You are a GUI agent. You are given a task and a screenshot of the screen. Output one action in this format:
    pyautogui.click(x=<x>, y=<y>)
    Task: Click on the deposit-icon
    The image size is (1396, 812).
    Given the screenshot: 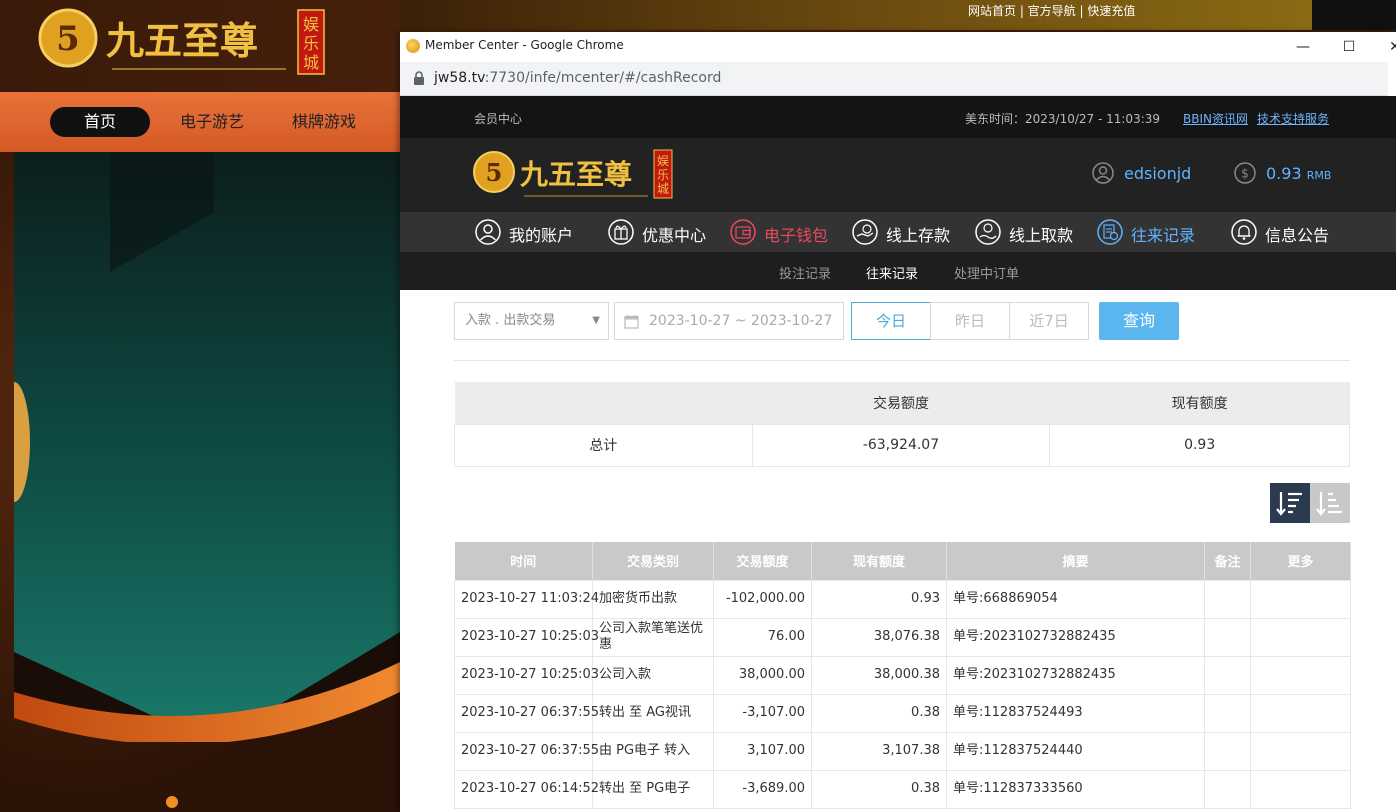 What is the action you would take?
    pyautogui.click(x=865, y=232)
    